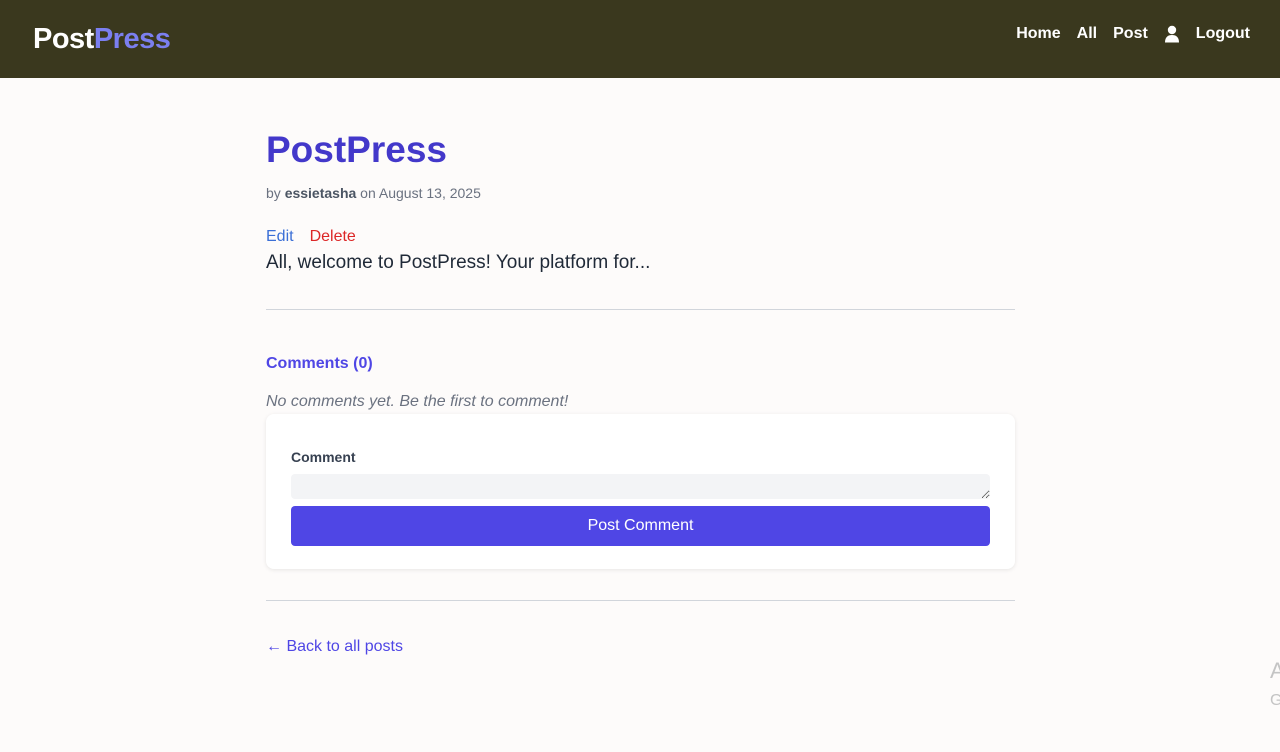 The image size is (1280, 752). I want to click on top-navbar: PostPress Home All Post Logout, so click(640, 39).